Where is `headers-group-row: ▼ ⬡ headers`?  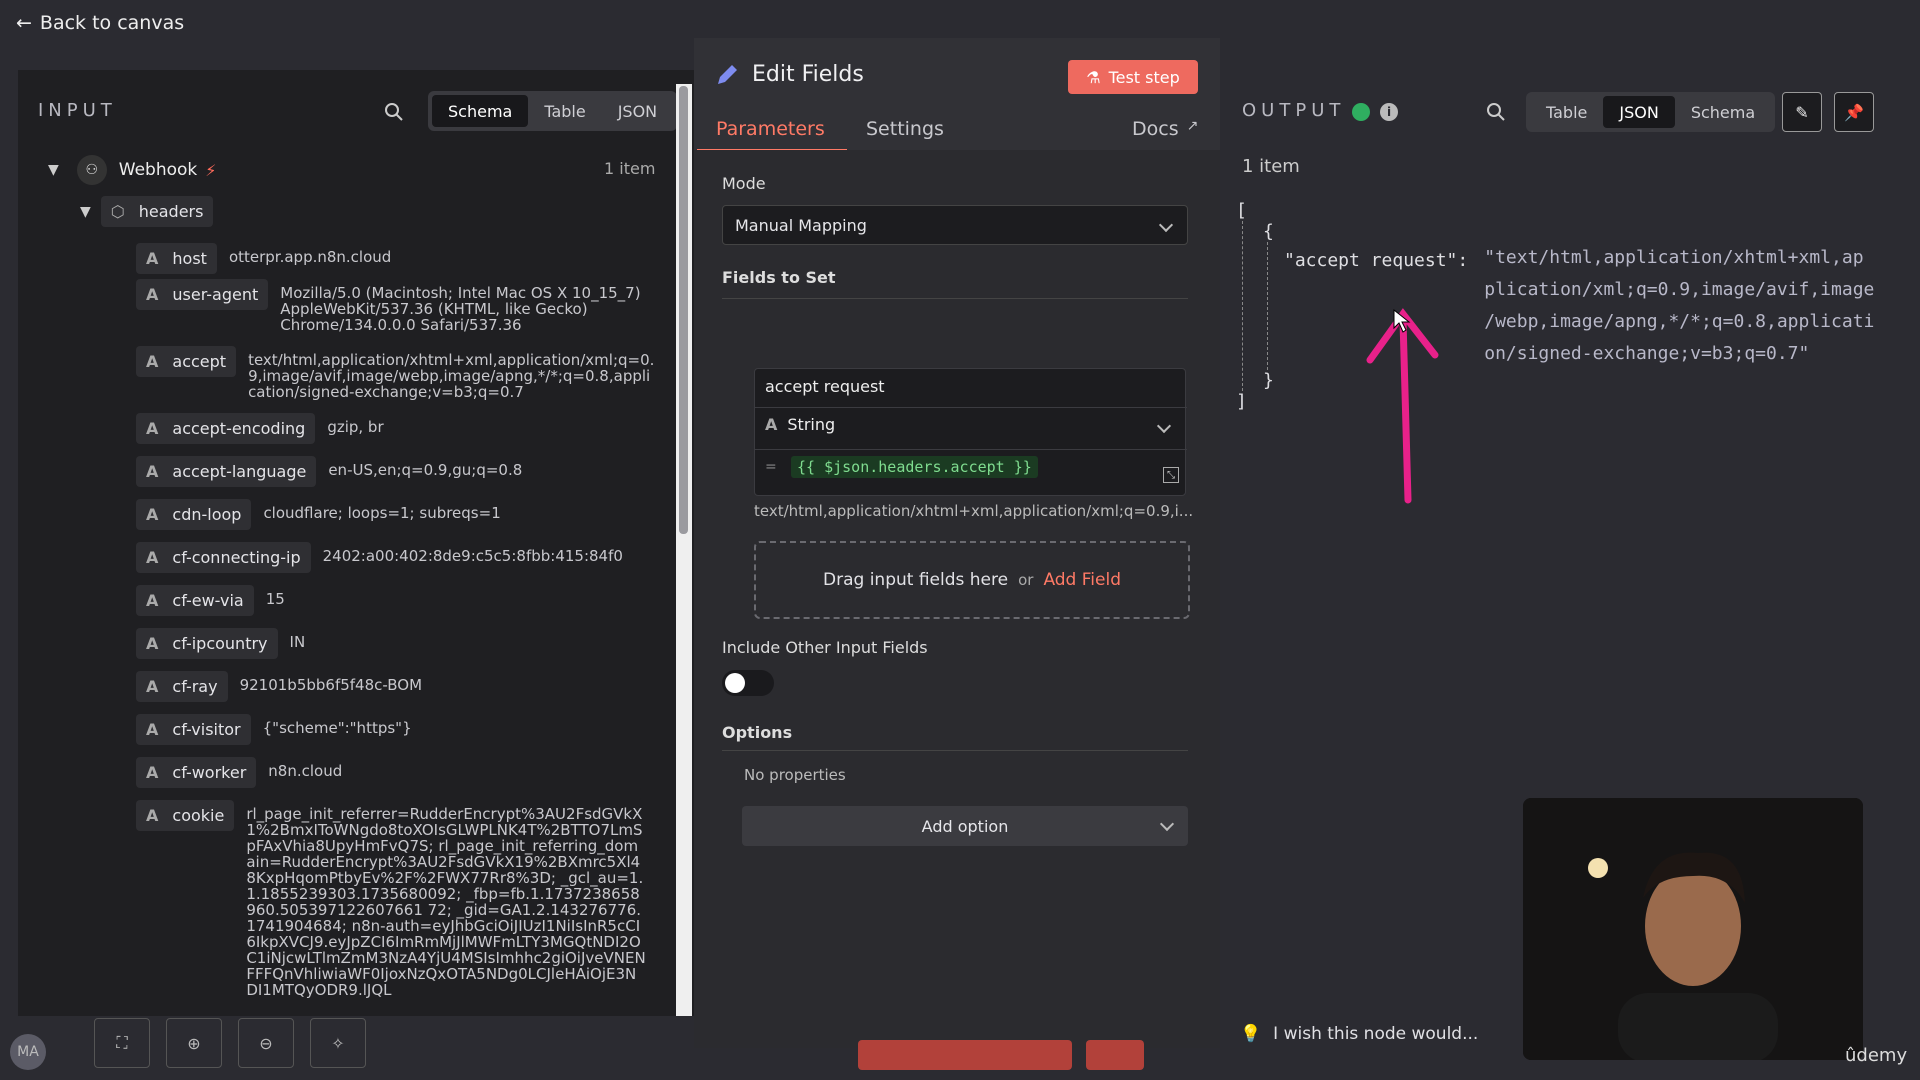
headers-group-row: ▼ ⬡ headers is located at coordinates (147, 211).